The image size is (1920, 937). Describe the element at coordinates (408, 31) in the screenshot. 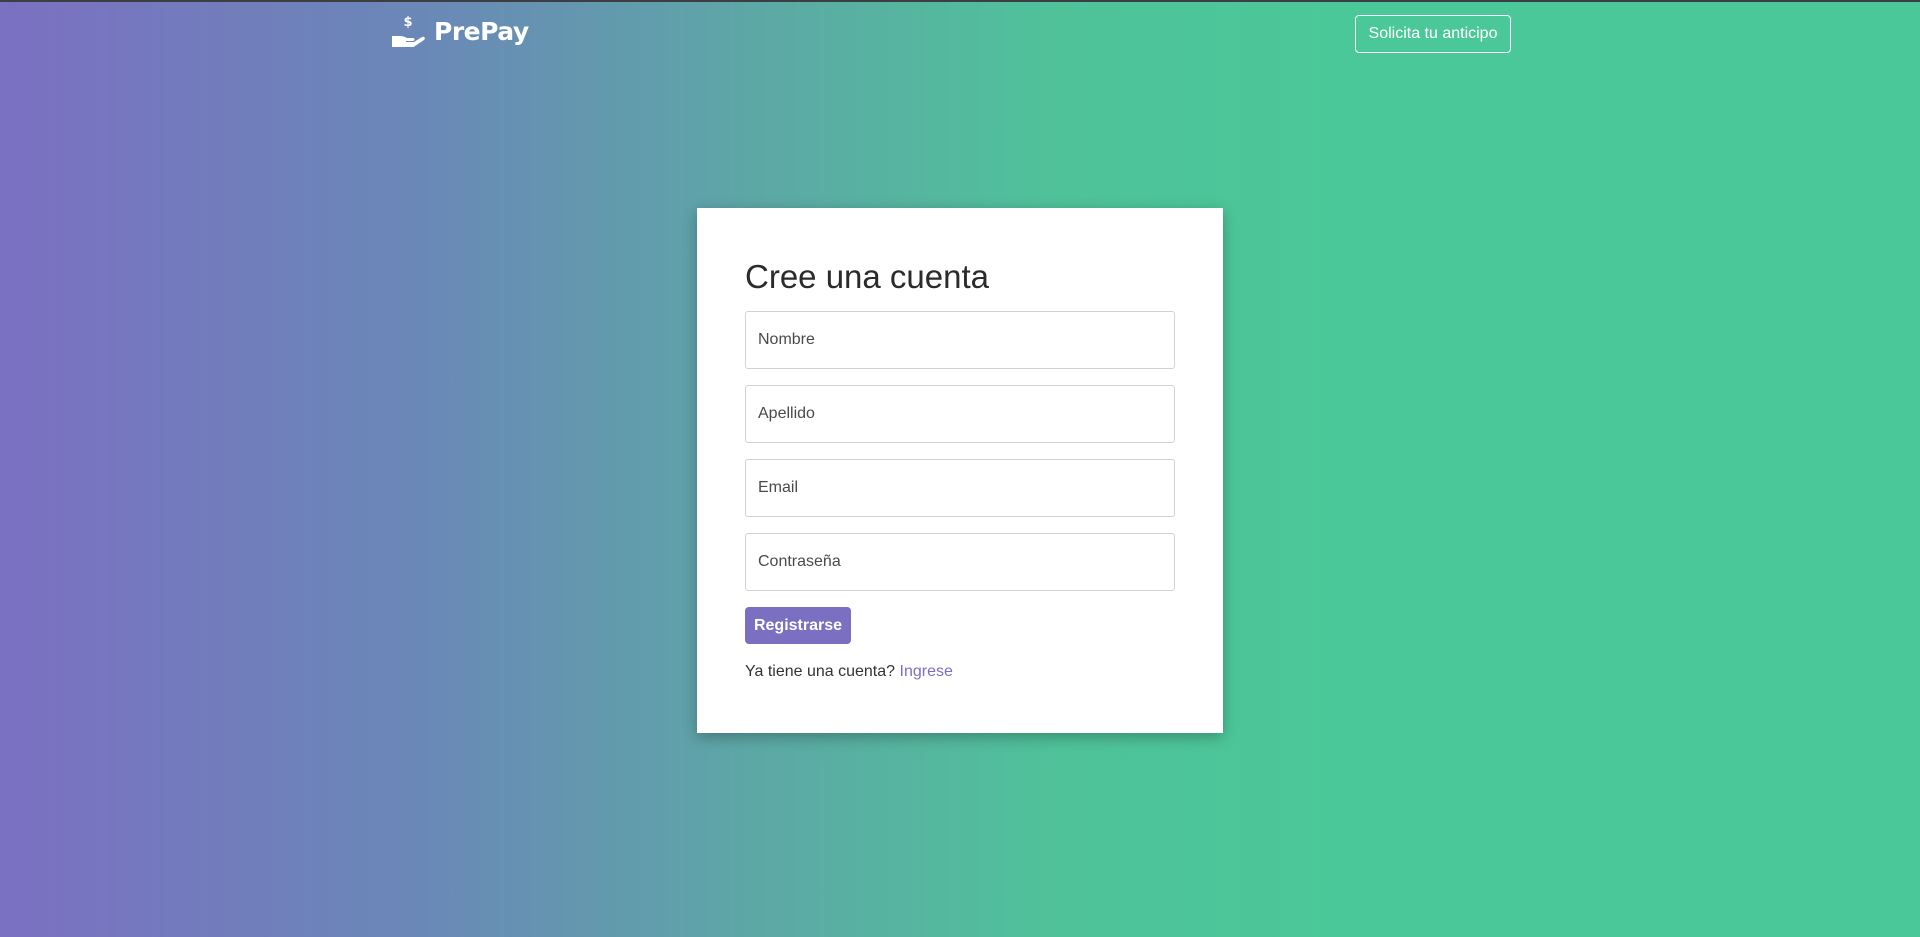

I see `hand-dollar-icon: $` at that location.